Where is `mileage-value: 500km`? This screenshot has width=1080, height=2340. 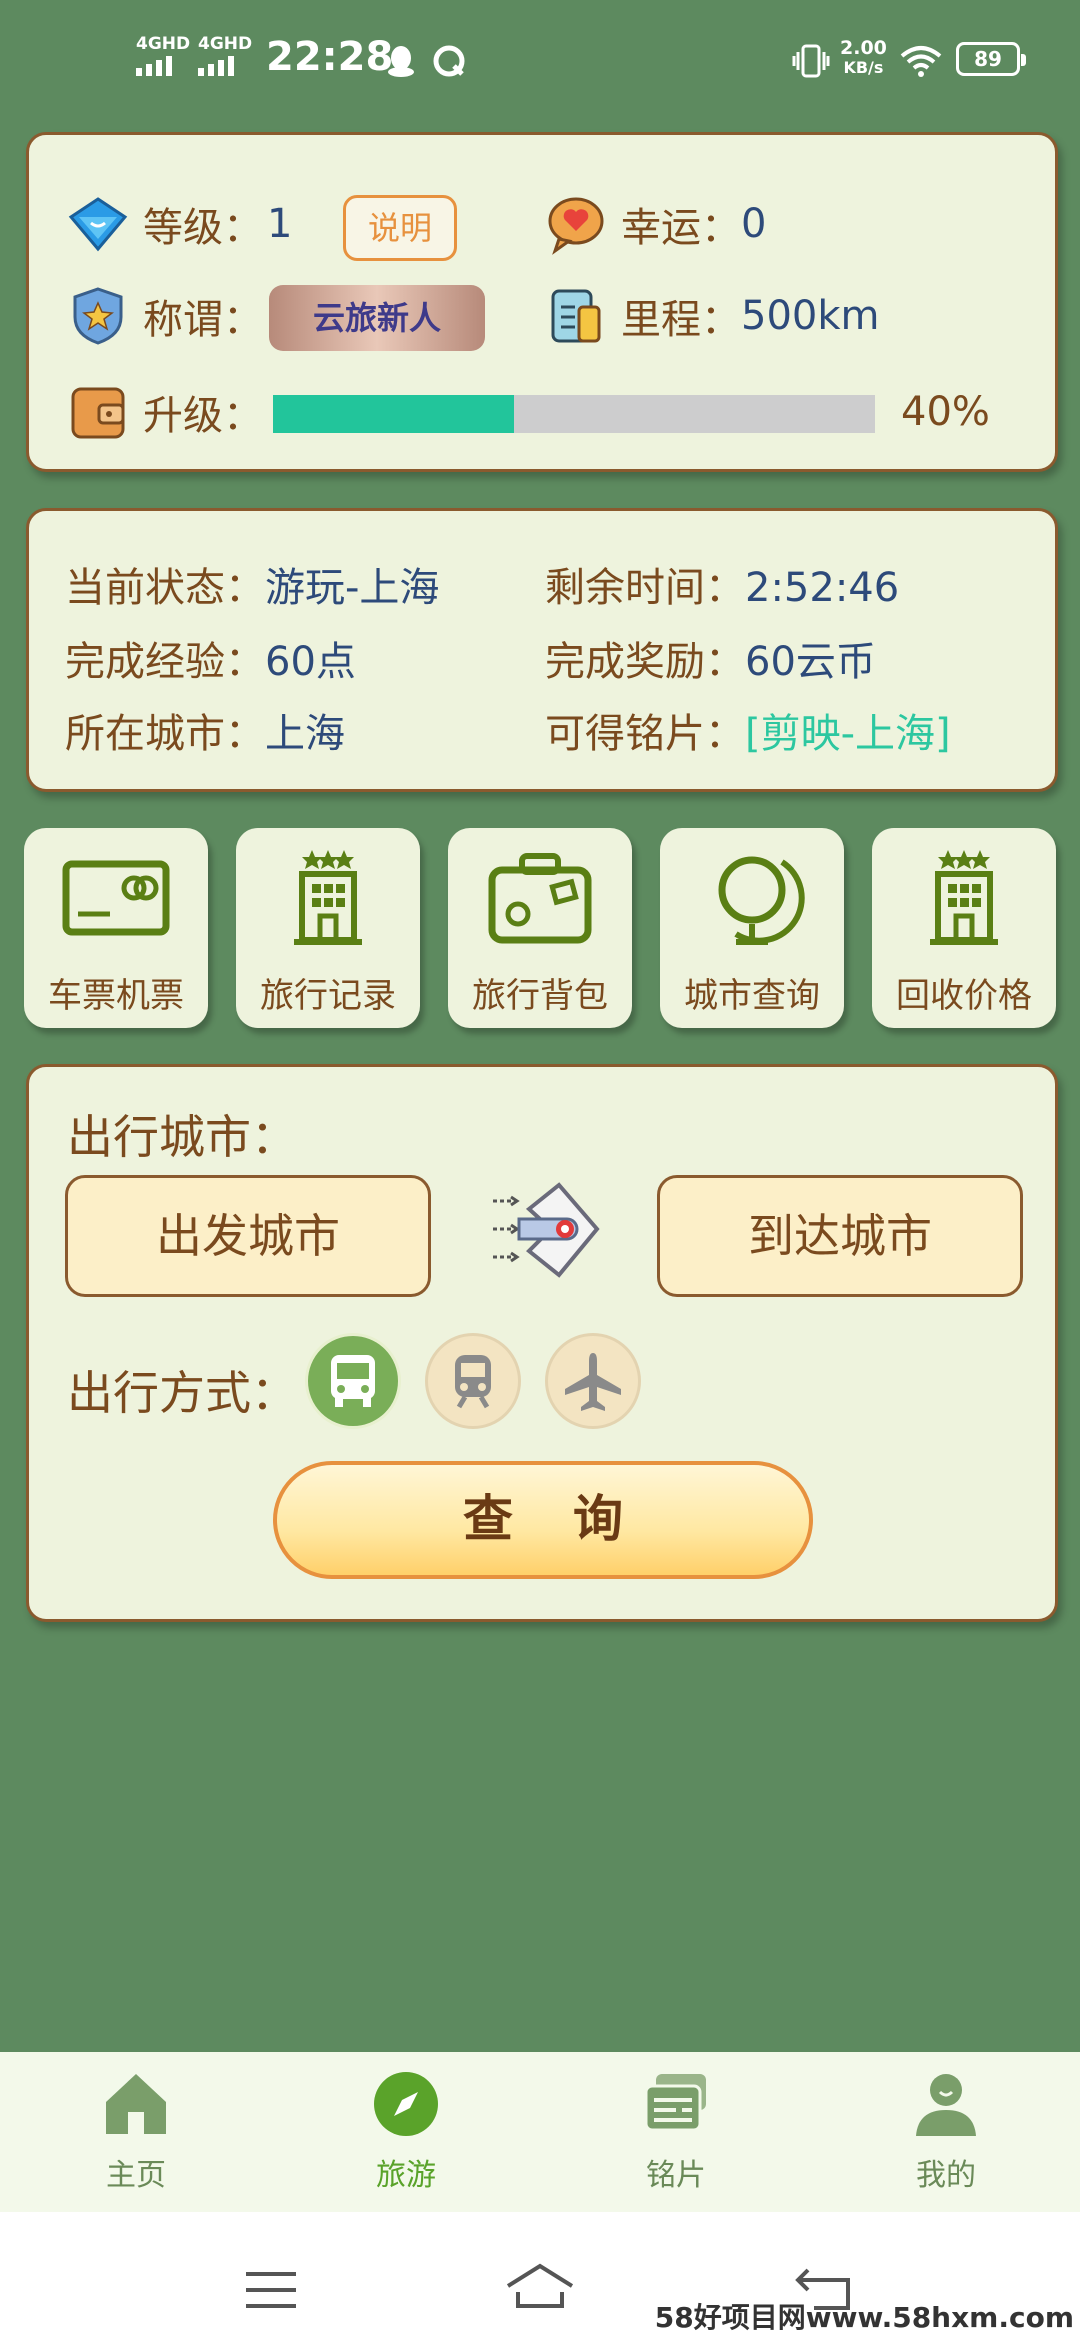 mileage-value: 500km is located at coordinates (810, 316).